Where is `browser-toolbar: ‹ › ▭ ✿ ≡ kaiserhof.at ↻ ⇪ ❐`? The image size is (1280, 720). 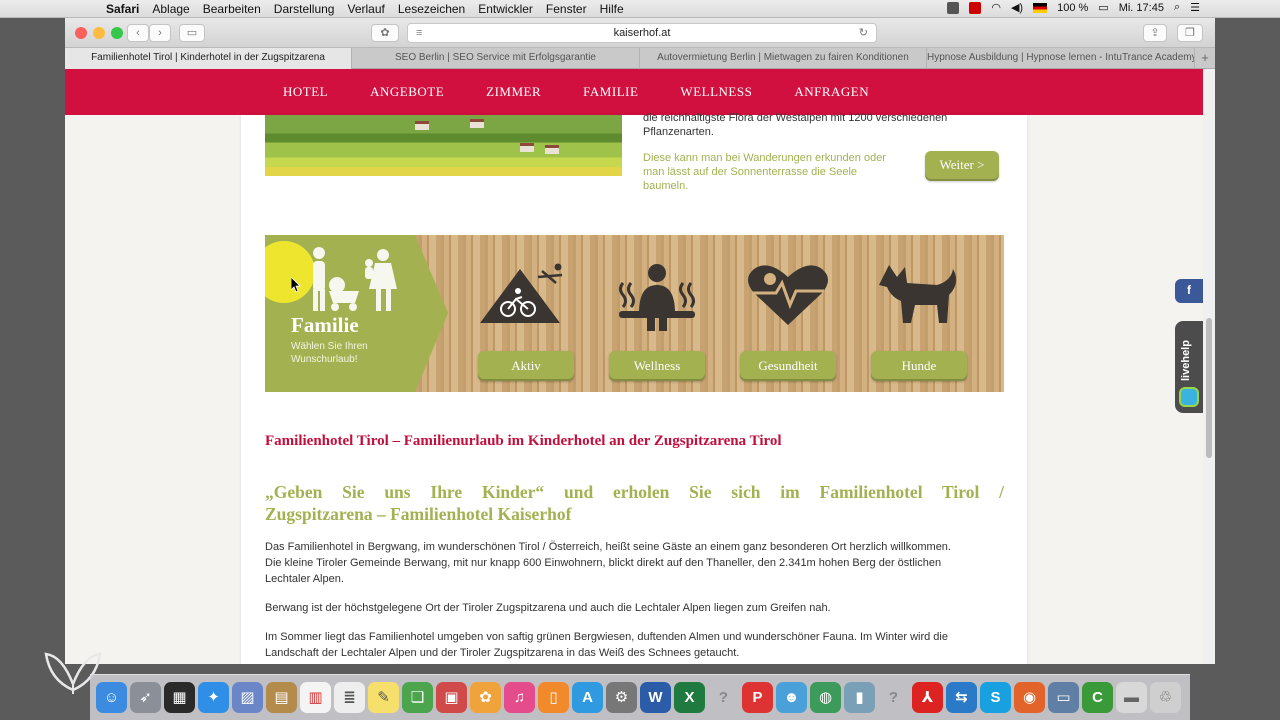
browser-toolbar: ‹ › ▭ ✿ ≡ kaiserhof.at ↻ ⇪ ❐ is located at coordinates (640, 33).